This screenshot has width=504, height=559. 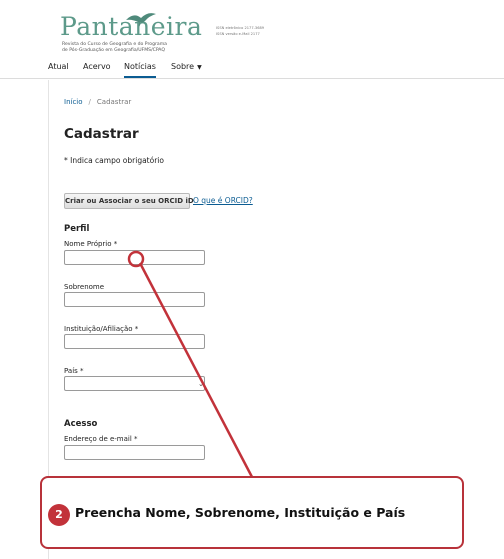 I want to click on main-nav: Atual Acervo Notícias Sobre ▼, so click(x=252, y=68).